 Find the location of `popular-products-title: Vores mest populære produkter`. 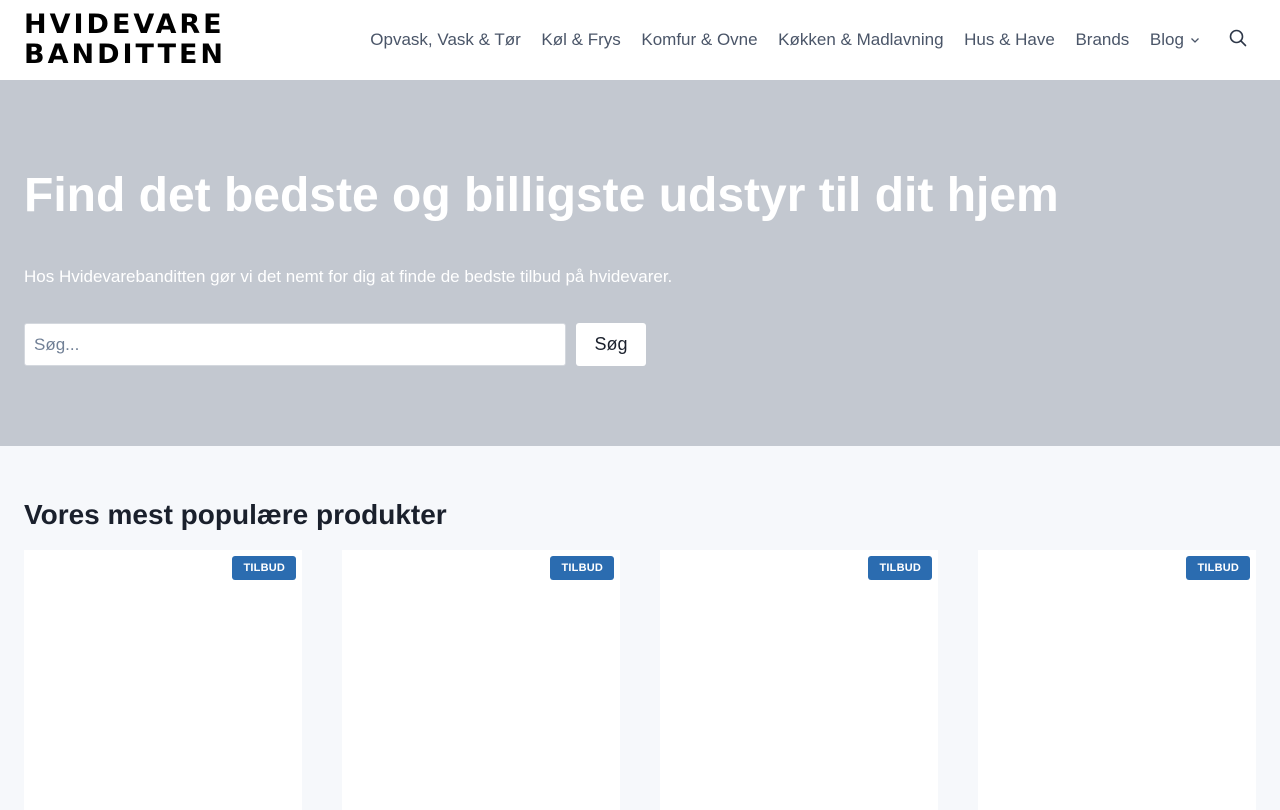

popular-products-title: Vores mest populære produkter is located at coordinates (235, 514).